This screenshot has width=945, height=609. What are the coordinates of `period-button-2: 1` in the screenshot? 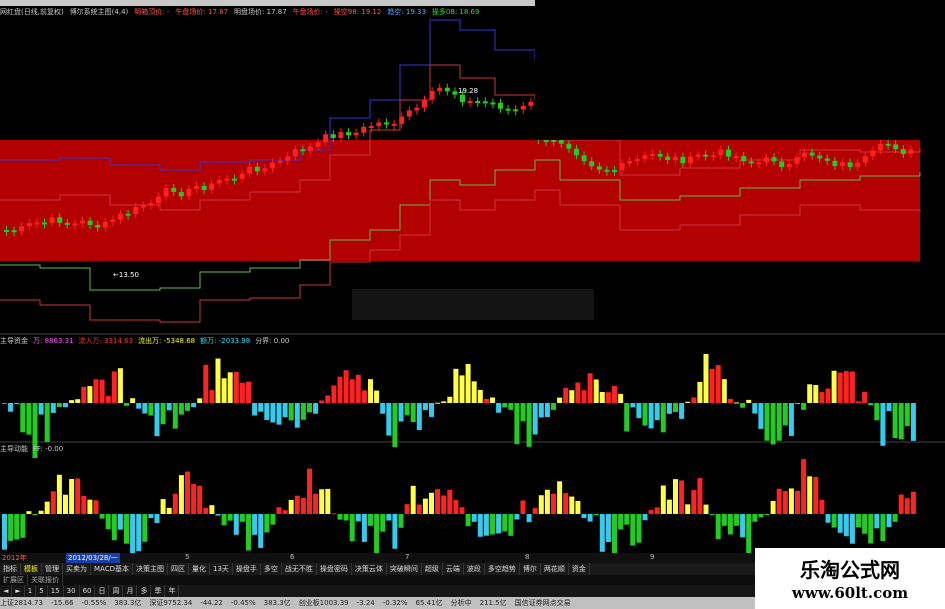 It's located at (31, 591).